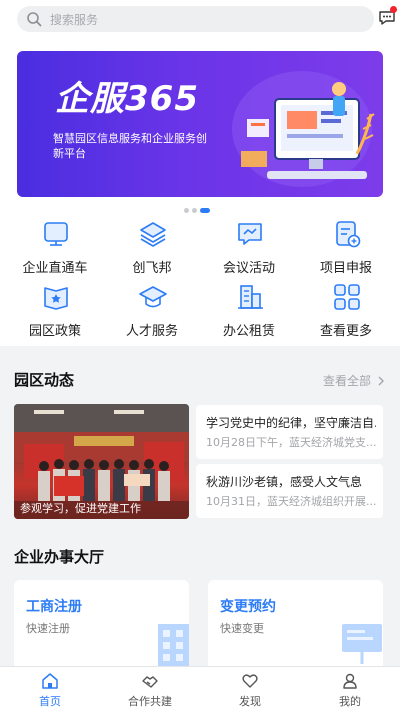 Image resolution: width=400 pixels, height=710 pixels. I want to click on top-bar: 搜索服务, so click(200, 20).